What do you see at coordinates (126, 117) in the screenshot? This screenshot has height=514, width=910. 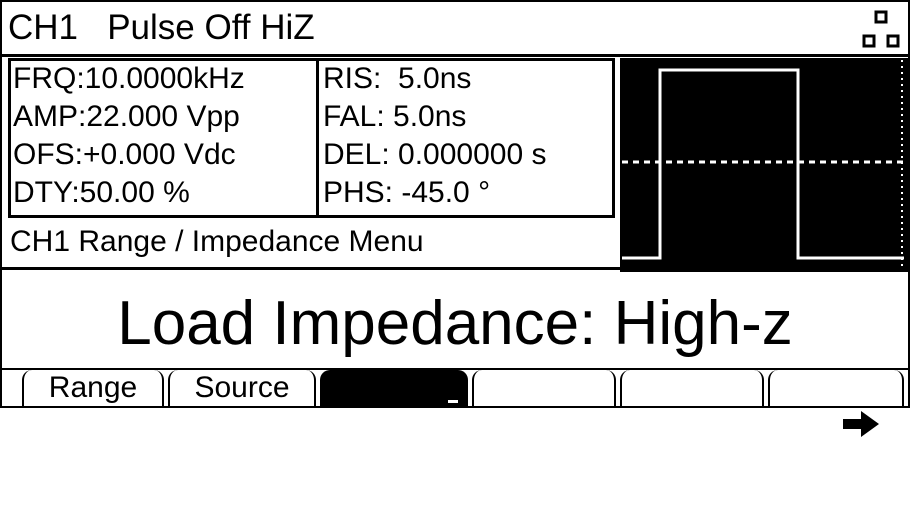 I see `amplitude-value: AMP:22.000 Vpp` at bounding box center [126, 117].